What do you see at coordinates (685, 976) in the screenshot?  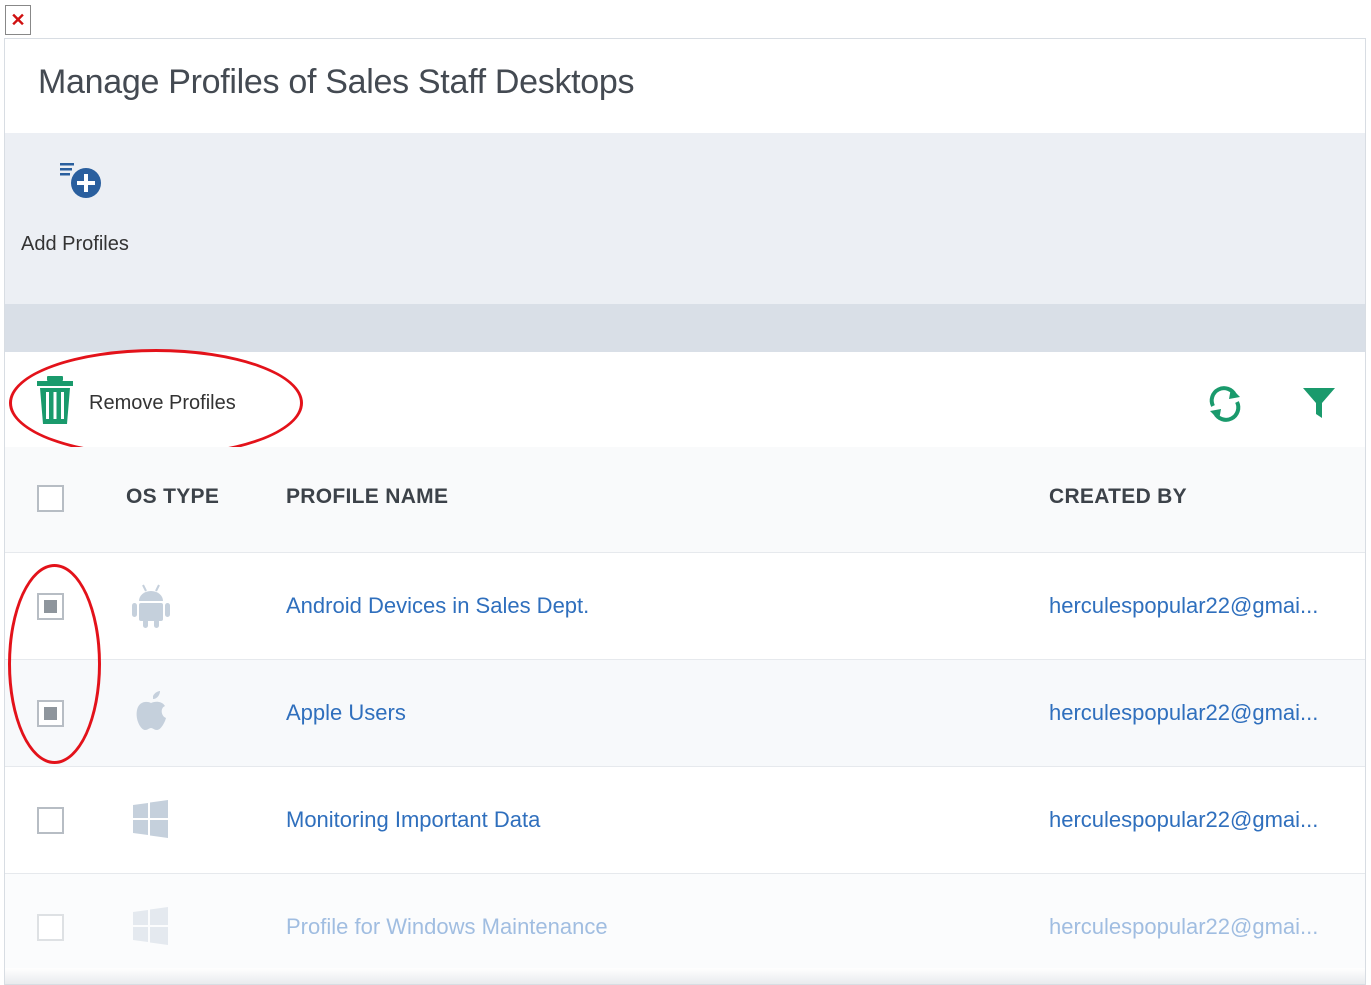 I see `torn-edge` at bounding box center [685, 976].